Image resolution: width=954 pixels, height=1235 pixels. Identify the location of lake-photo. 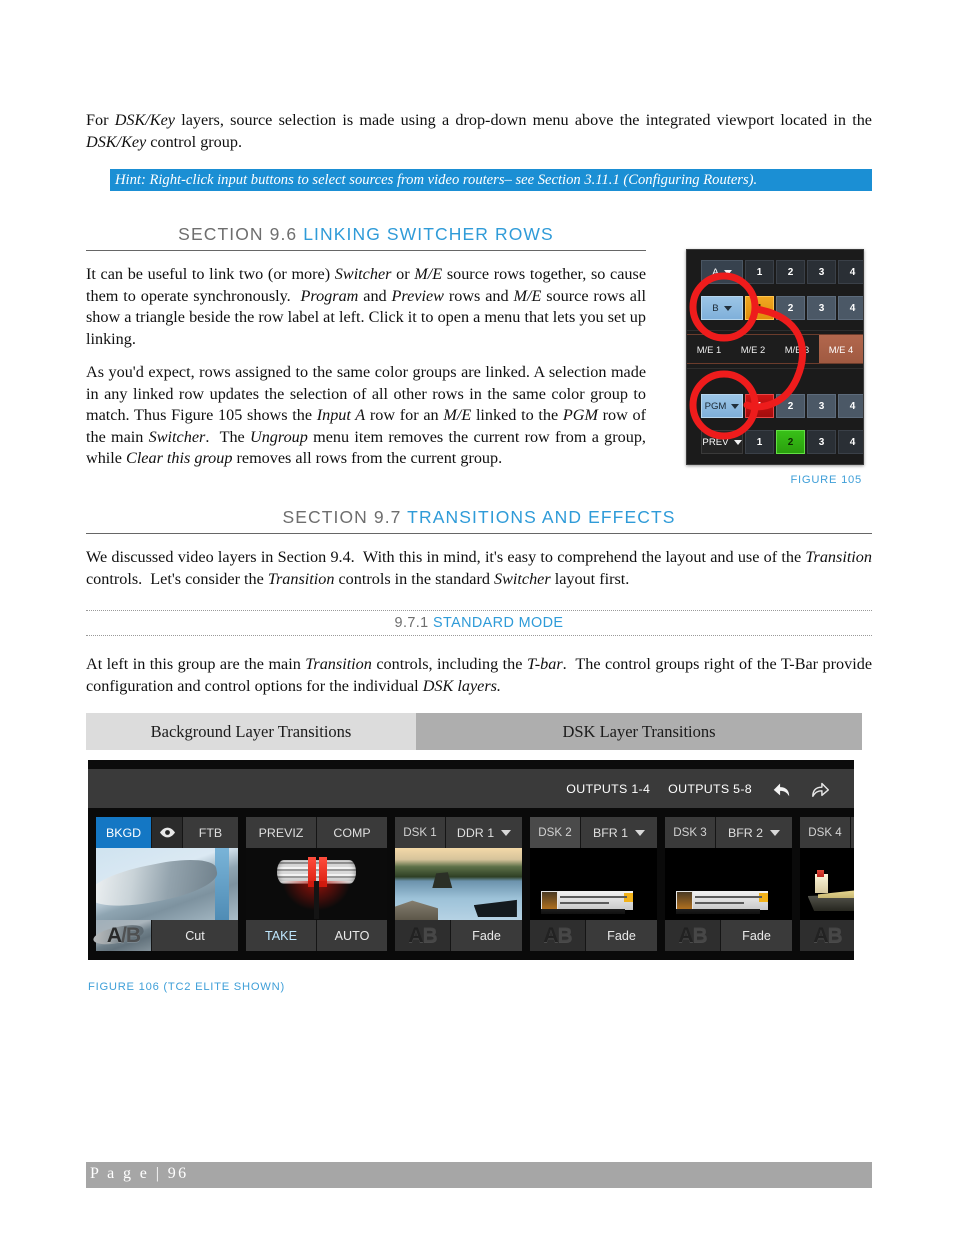
(458, 884).